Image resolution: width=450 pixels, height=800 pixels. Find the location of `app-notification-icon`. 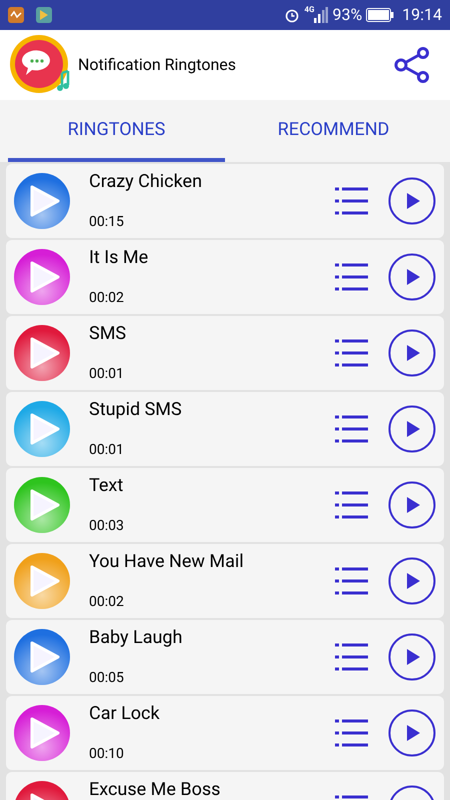

app-notification-icon is located at coordinates (16, 15).